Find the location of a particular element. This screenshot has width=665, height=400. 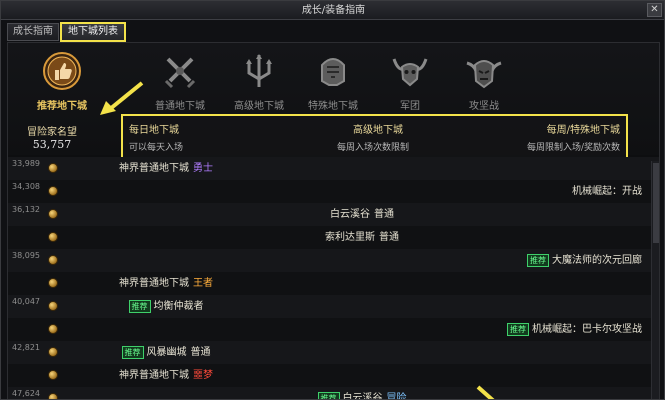

category-raid: 攻坚战 is located at coordinates (484, 81).